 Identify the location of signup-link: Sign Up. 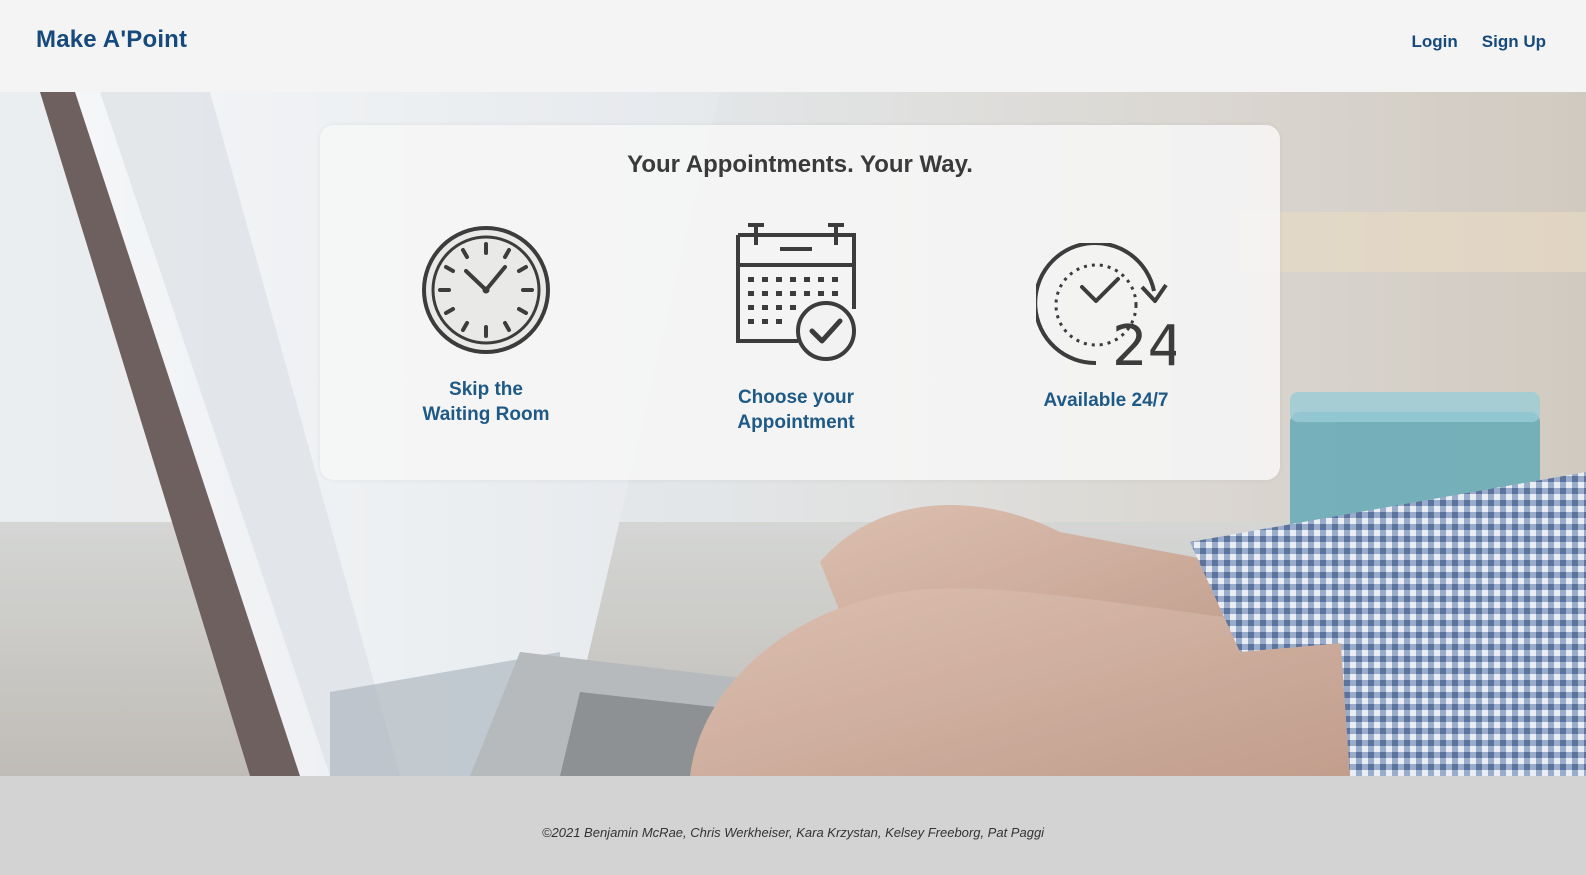
(1514, 42).